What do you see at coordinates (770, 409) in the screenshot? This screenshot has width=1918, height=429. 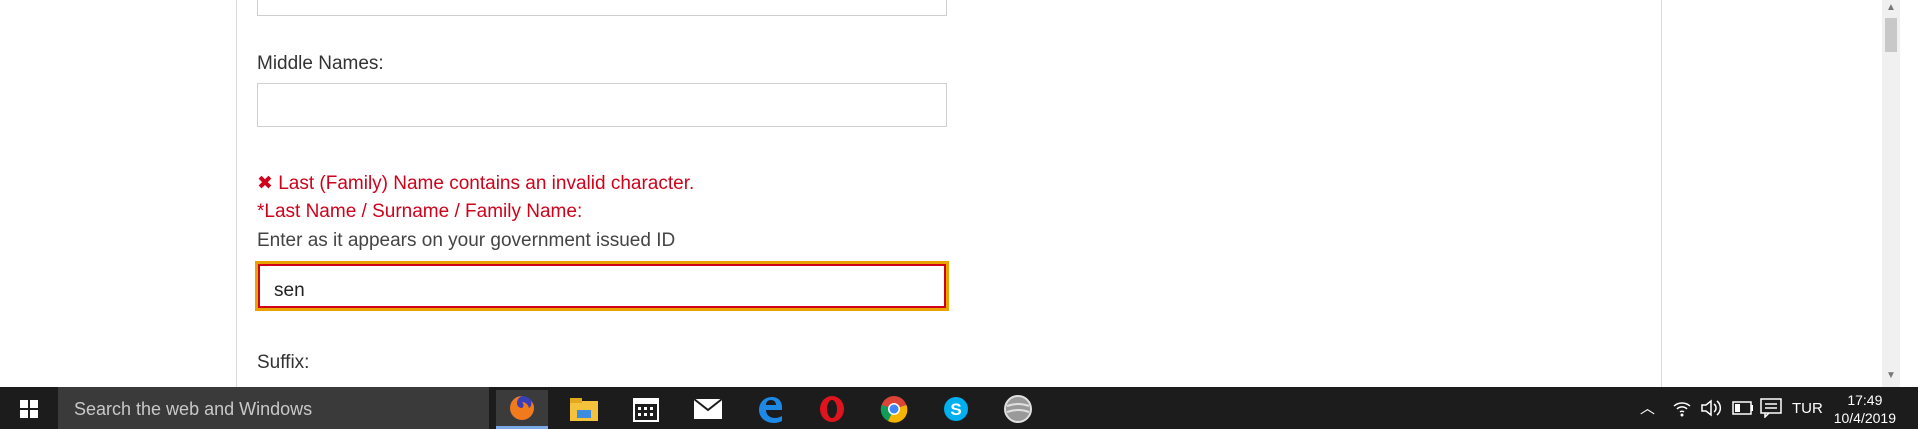 I see `edge-icon` at bounding box center [770, 409].